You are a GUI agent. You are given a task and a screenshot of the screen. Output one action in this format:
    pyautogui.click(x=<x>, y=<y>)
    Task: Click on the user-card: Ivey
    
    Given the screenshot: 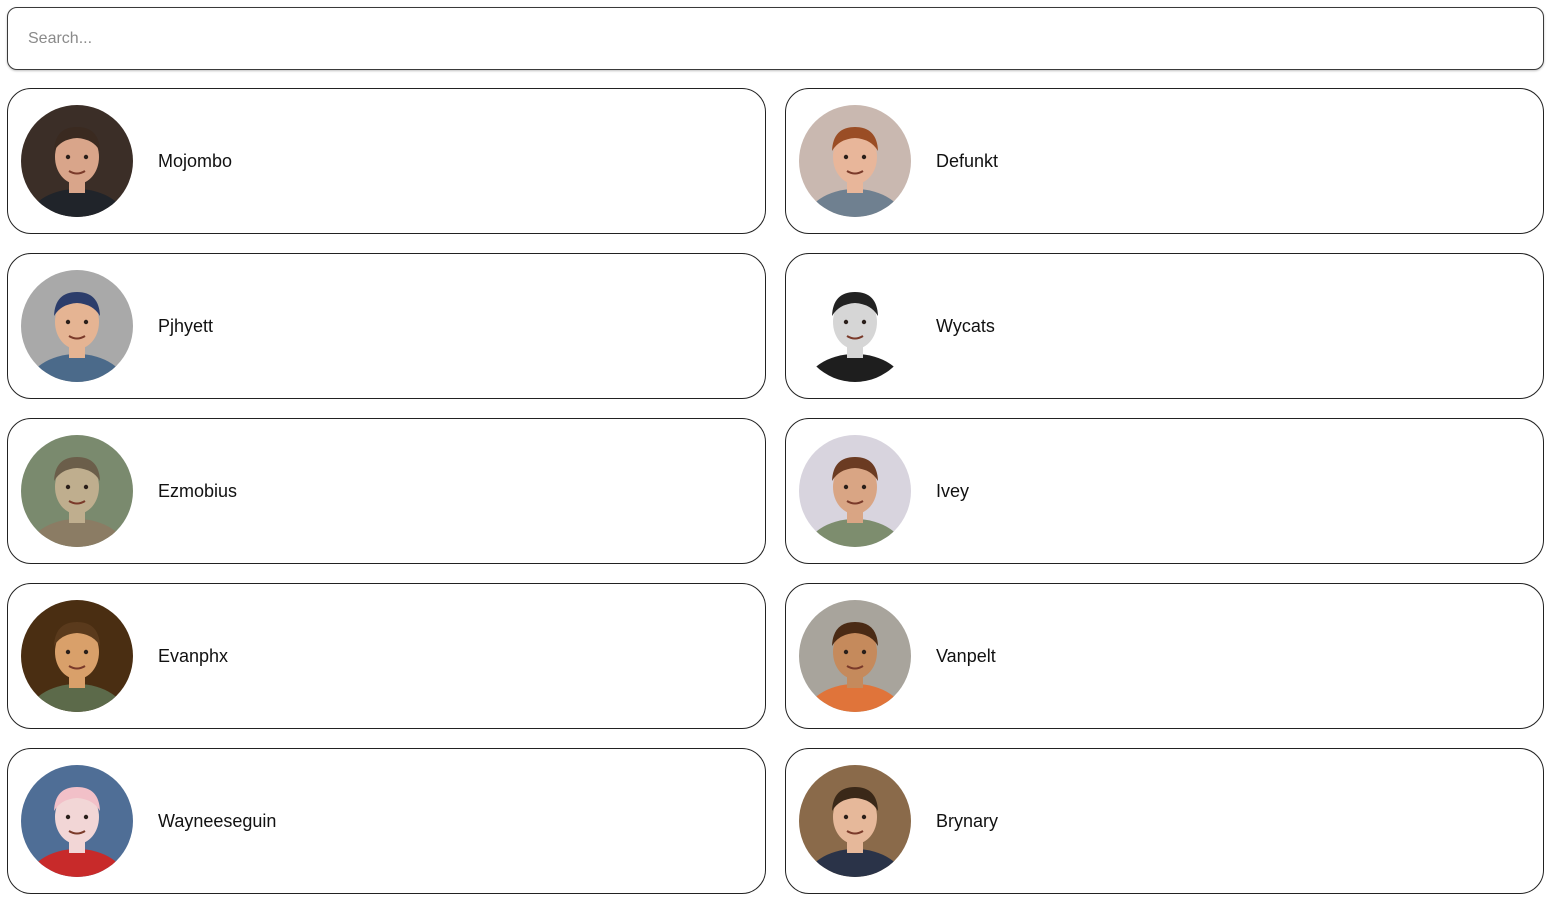 What is the action you would take?
    pyautogui.click(x=1164, y=491)
    